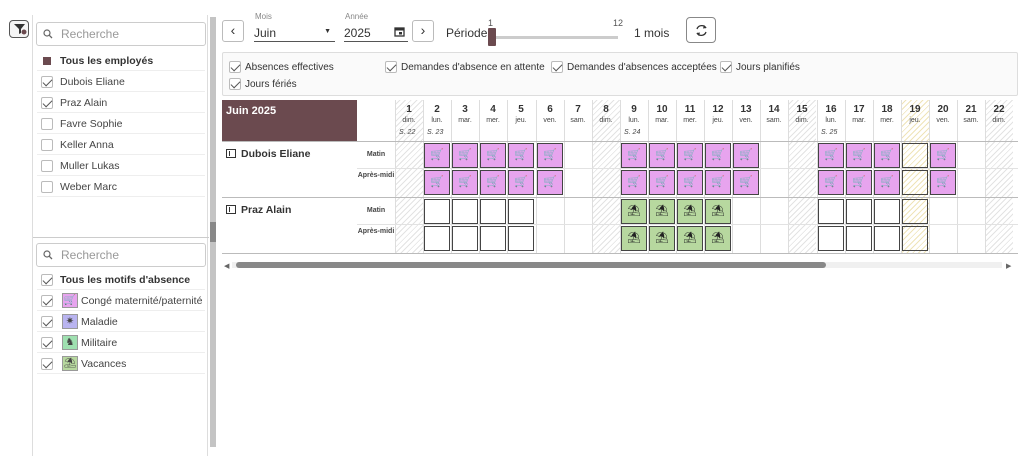 The image size is (1024, 456). I want to click on employee-search-input, so click(129, 34).